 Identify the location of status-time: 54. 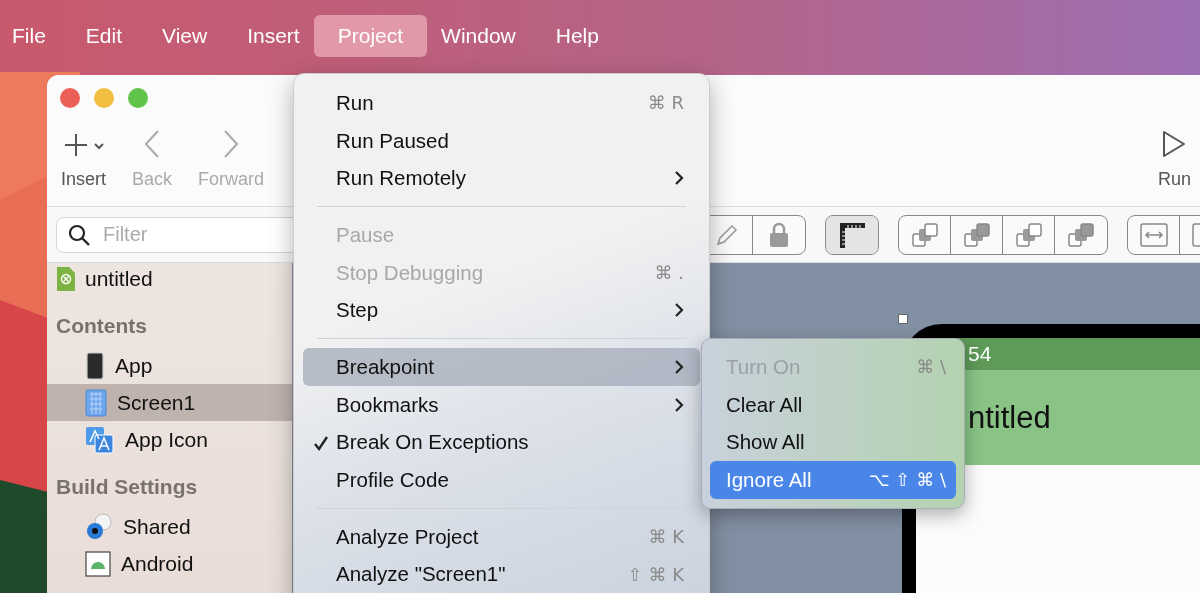
(980, 354).